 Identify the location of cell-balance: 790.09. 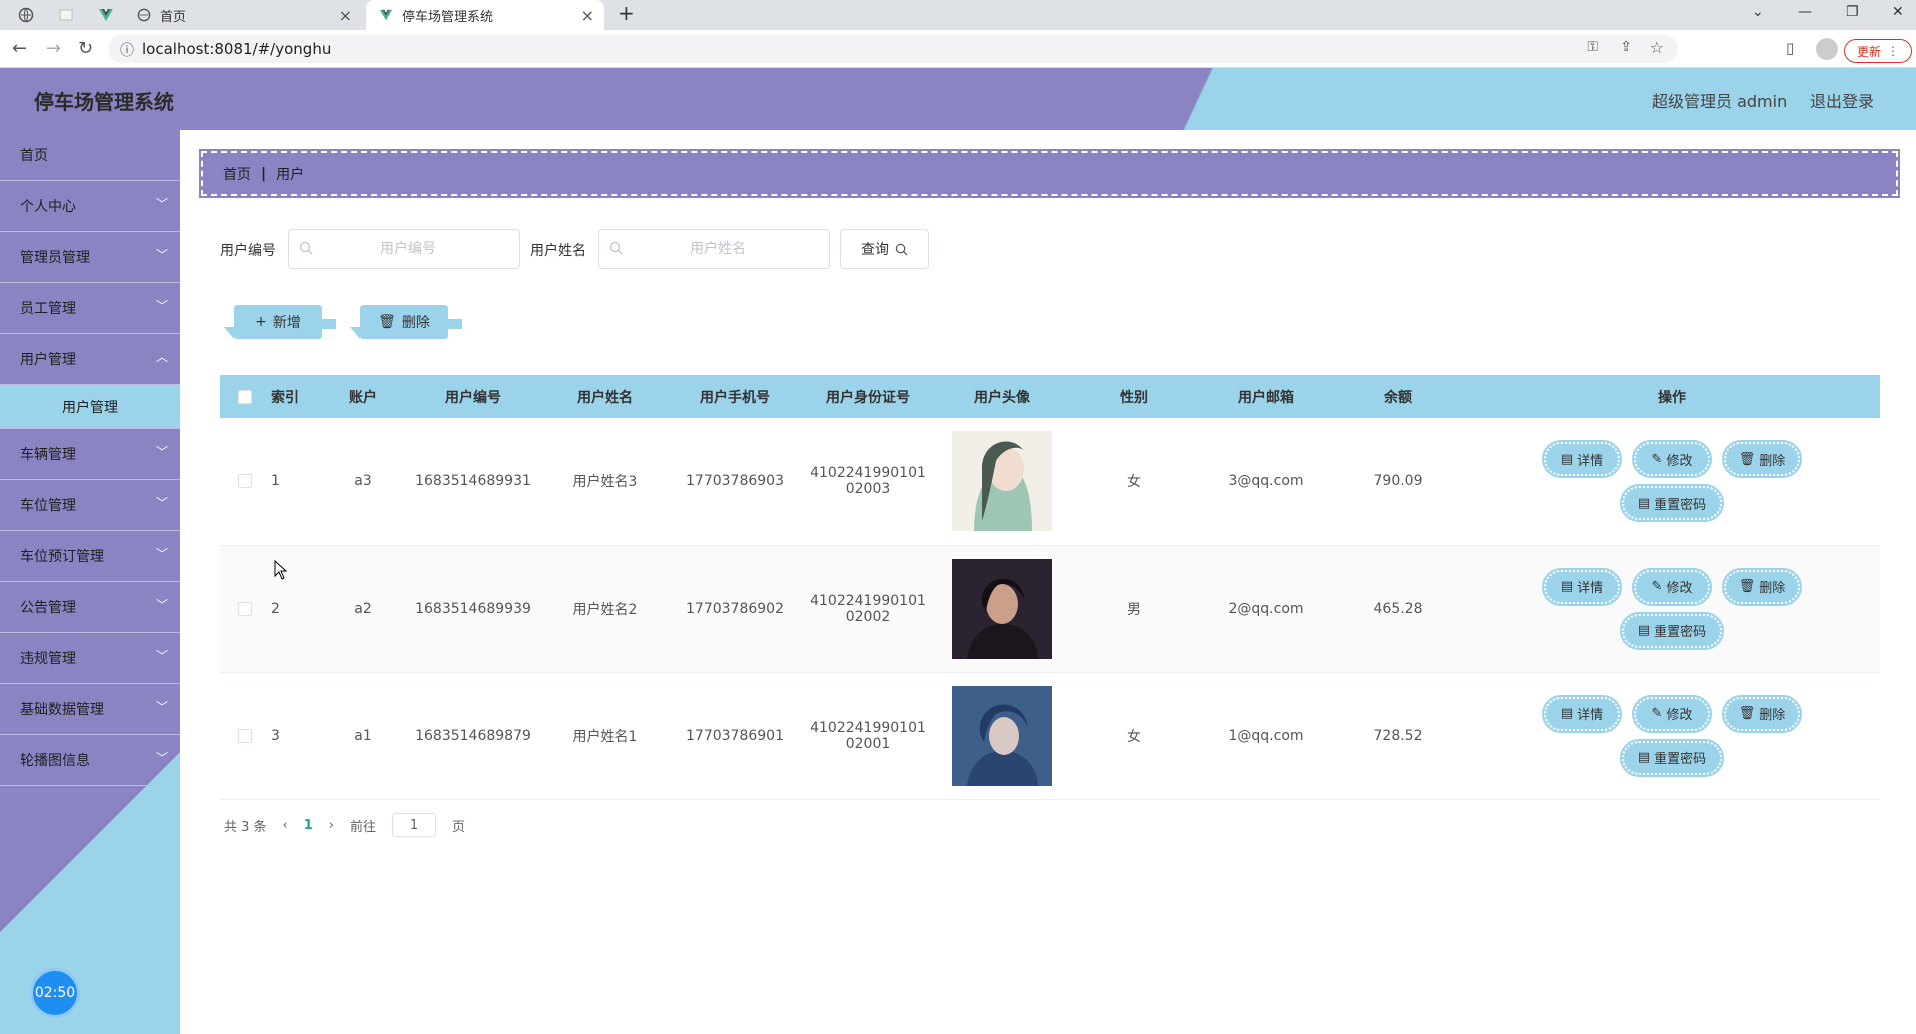
(1398, 482).